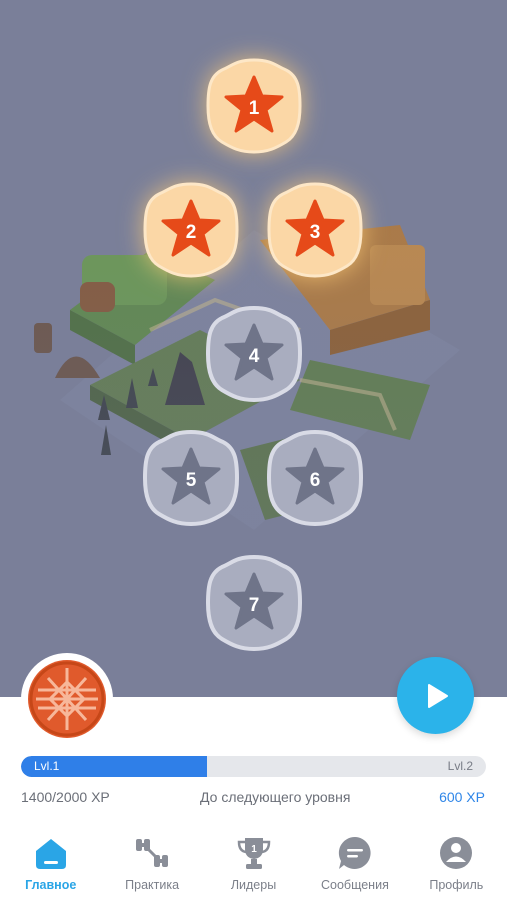 This screenshot has height=900, width=507. What do you see at coordinates (254, 605) in the screenshot?
I see `level-number: 7` at bounding box center [254, 605].